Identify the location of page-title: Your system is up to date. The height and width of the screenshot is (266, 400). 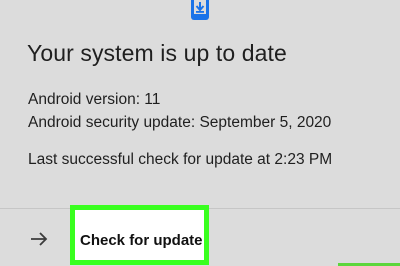
(157, 53).